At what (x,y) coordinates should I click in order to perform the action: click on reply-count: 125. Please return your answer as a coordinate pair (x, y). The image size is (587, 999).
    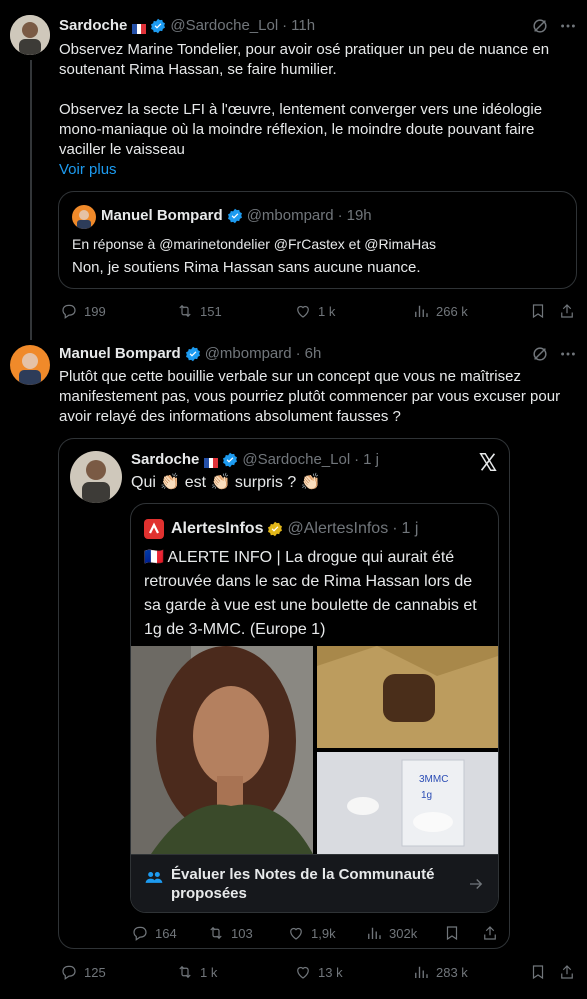
    Looking at the image, I should click on (95, 972).